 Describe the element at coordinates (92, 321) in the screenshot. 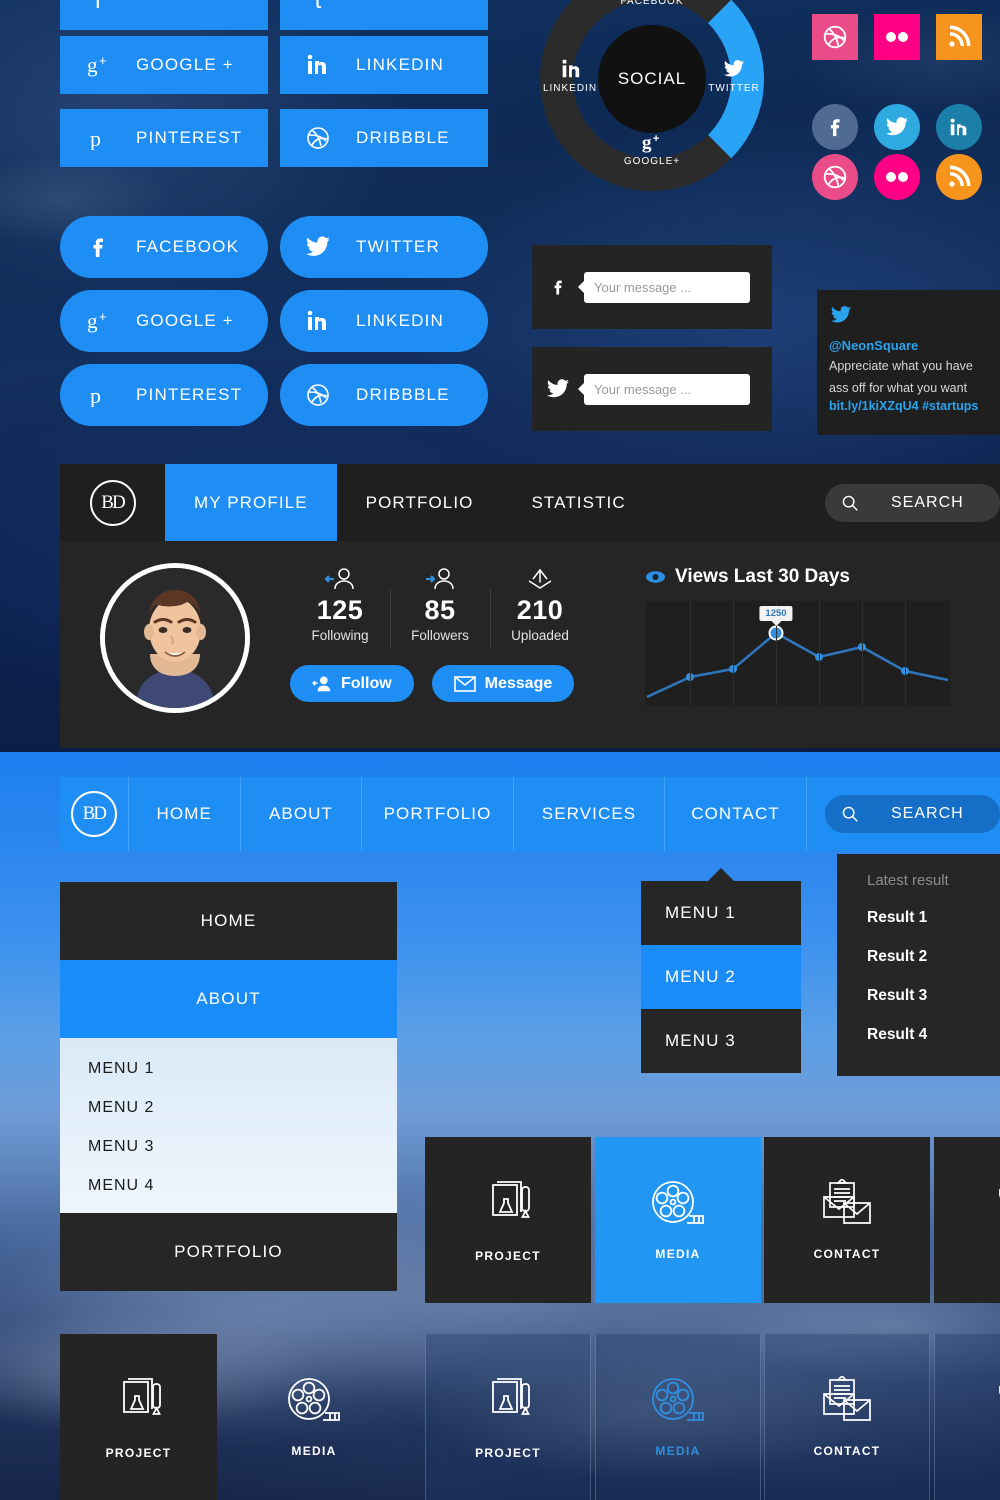

I see `svg-text: g` at that location.